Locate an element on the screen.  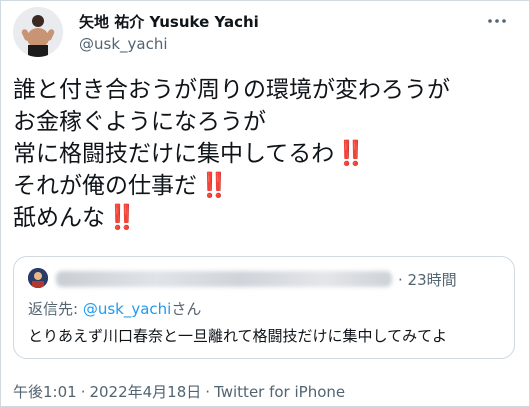
tweet-line: 誰と付き合おうが周りの環境が変わろうが is located at coordinates (268, 89).